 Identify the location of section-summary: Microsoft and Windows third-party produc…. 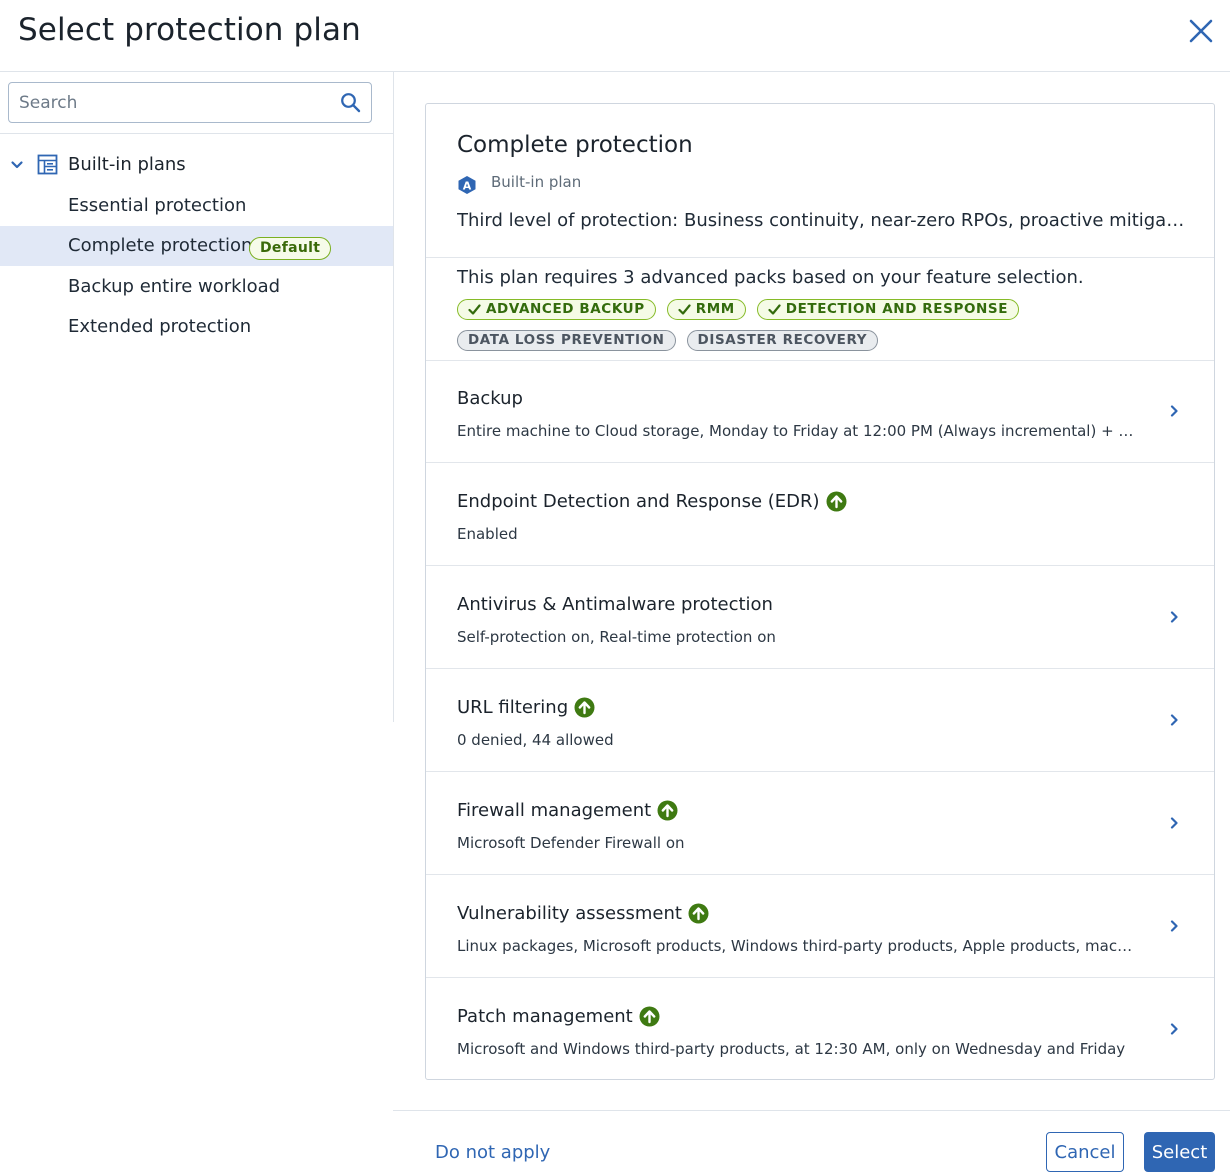
(791, 1049).